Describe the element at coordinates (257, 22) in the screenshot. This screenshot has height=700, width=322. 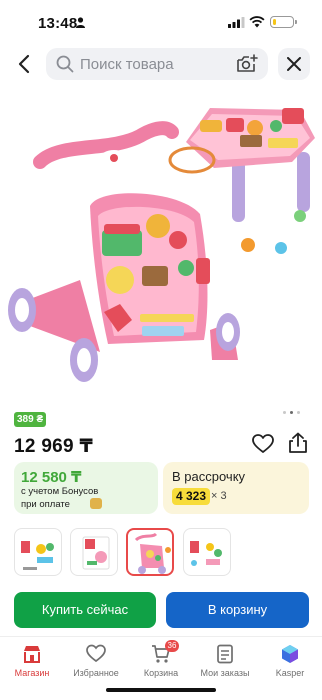
I see `wifi-icon` at that location.